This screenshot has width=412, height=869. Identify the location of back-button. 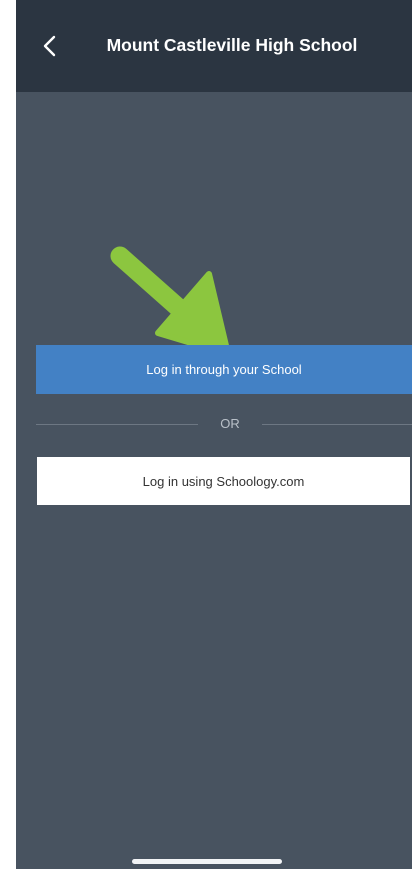
(50, 46).